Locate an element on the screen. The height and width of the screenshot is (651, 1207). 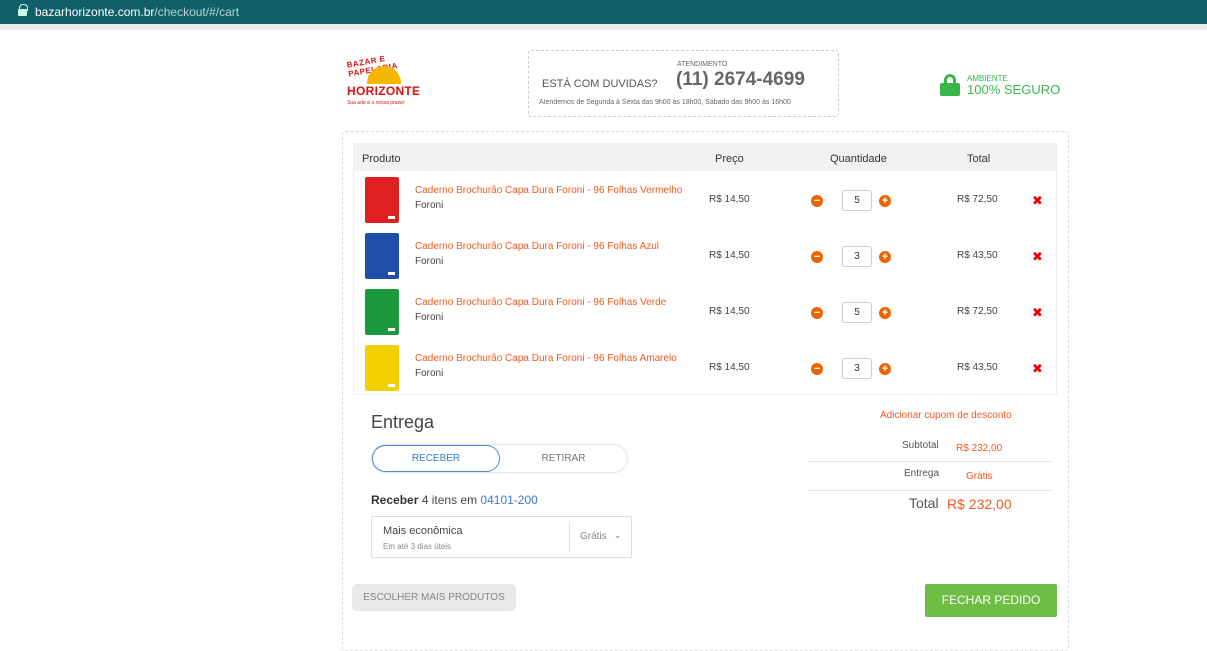
delivery-value: Grátis is located at coordinates (979, 476).